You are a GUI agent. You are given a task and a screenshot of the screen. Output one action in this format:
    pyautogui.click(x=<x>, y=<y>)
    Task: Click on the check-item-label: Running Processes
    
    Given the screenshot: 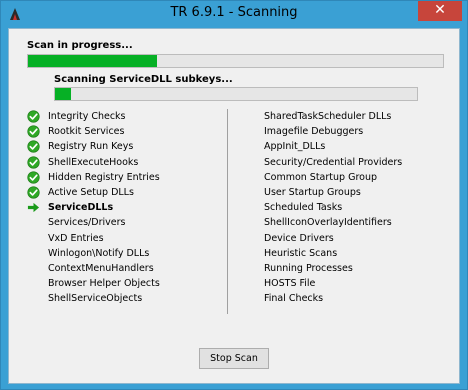 What is the action you would take?
    pyautogui.click(x=308, y=268)
    